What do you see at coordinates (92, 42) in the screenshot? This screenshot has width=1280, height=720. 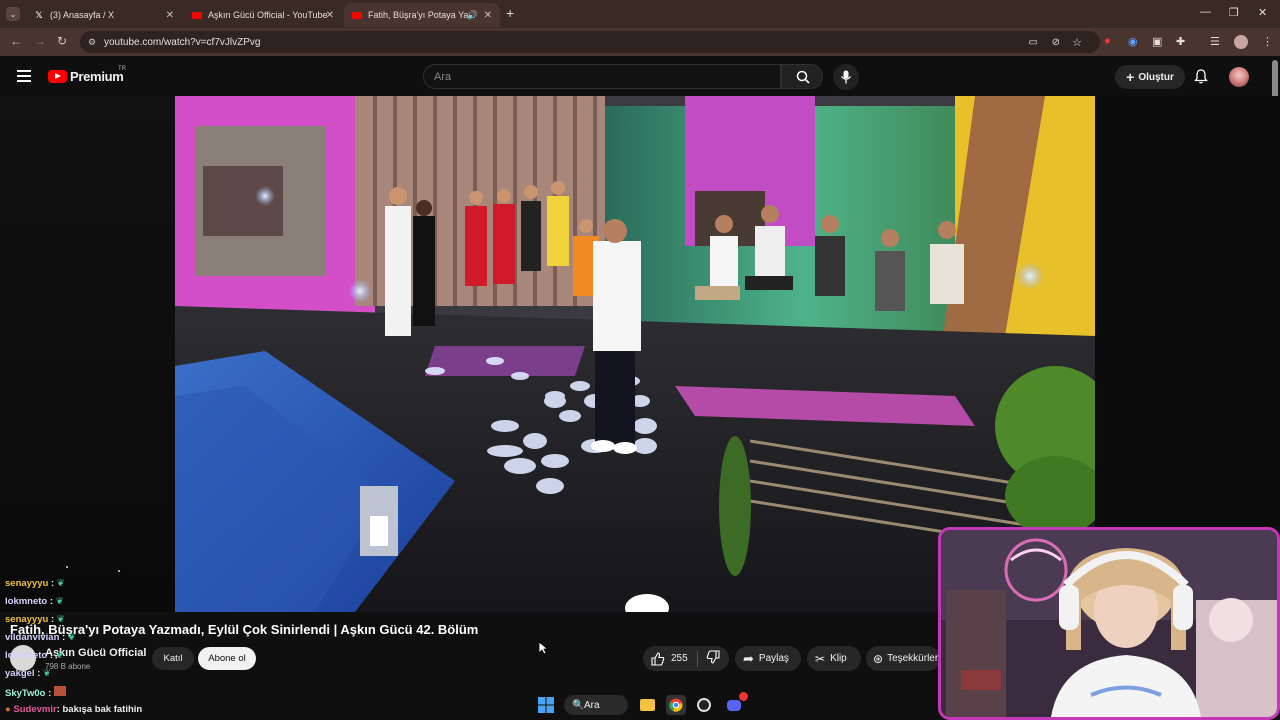 I see `site-info-icon: ⚙` at bounding box center [92, 42].